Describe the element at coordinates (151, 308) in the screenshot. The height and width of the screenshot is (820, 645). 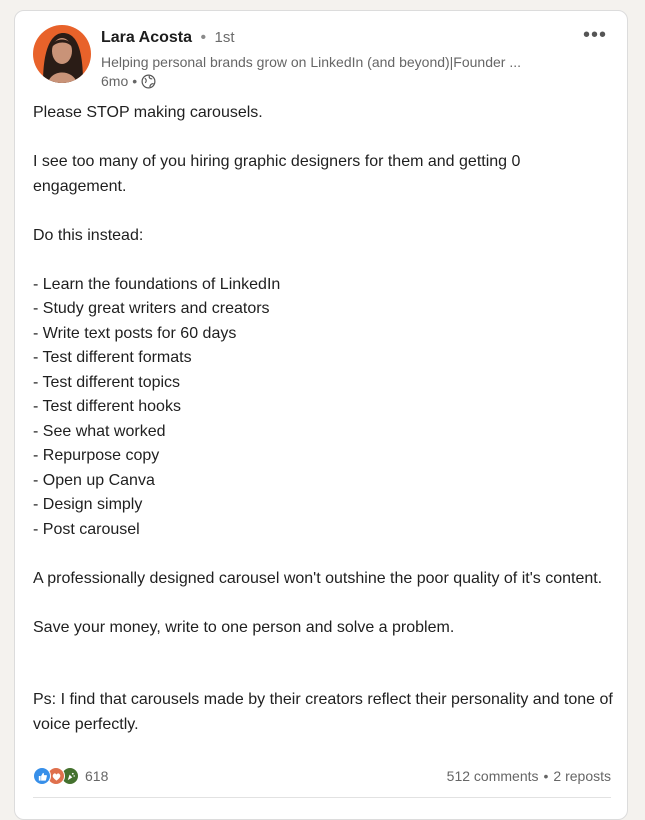
I see `step-item: - Study great writers and creators` at that location.